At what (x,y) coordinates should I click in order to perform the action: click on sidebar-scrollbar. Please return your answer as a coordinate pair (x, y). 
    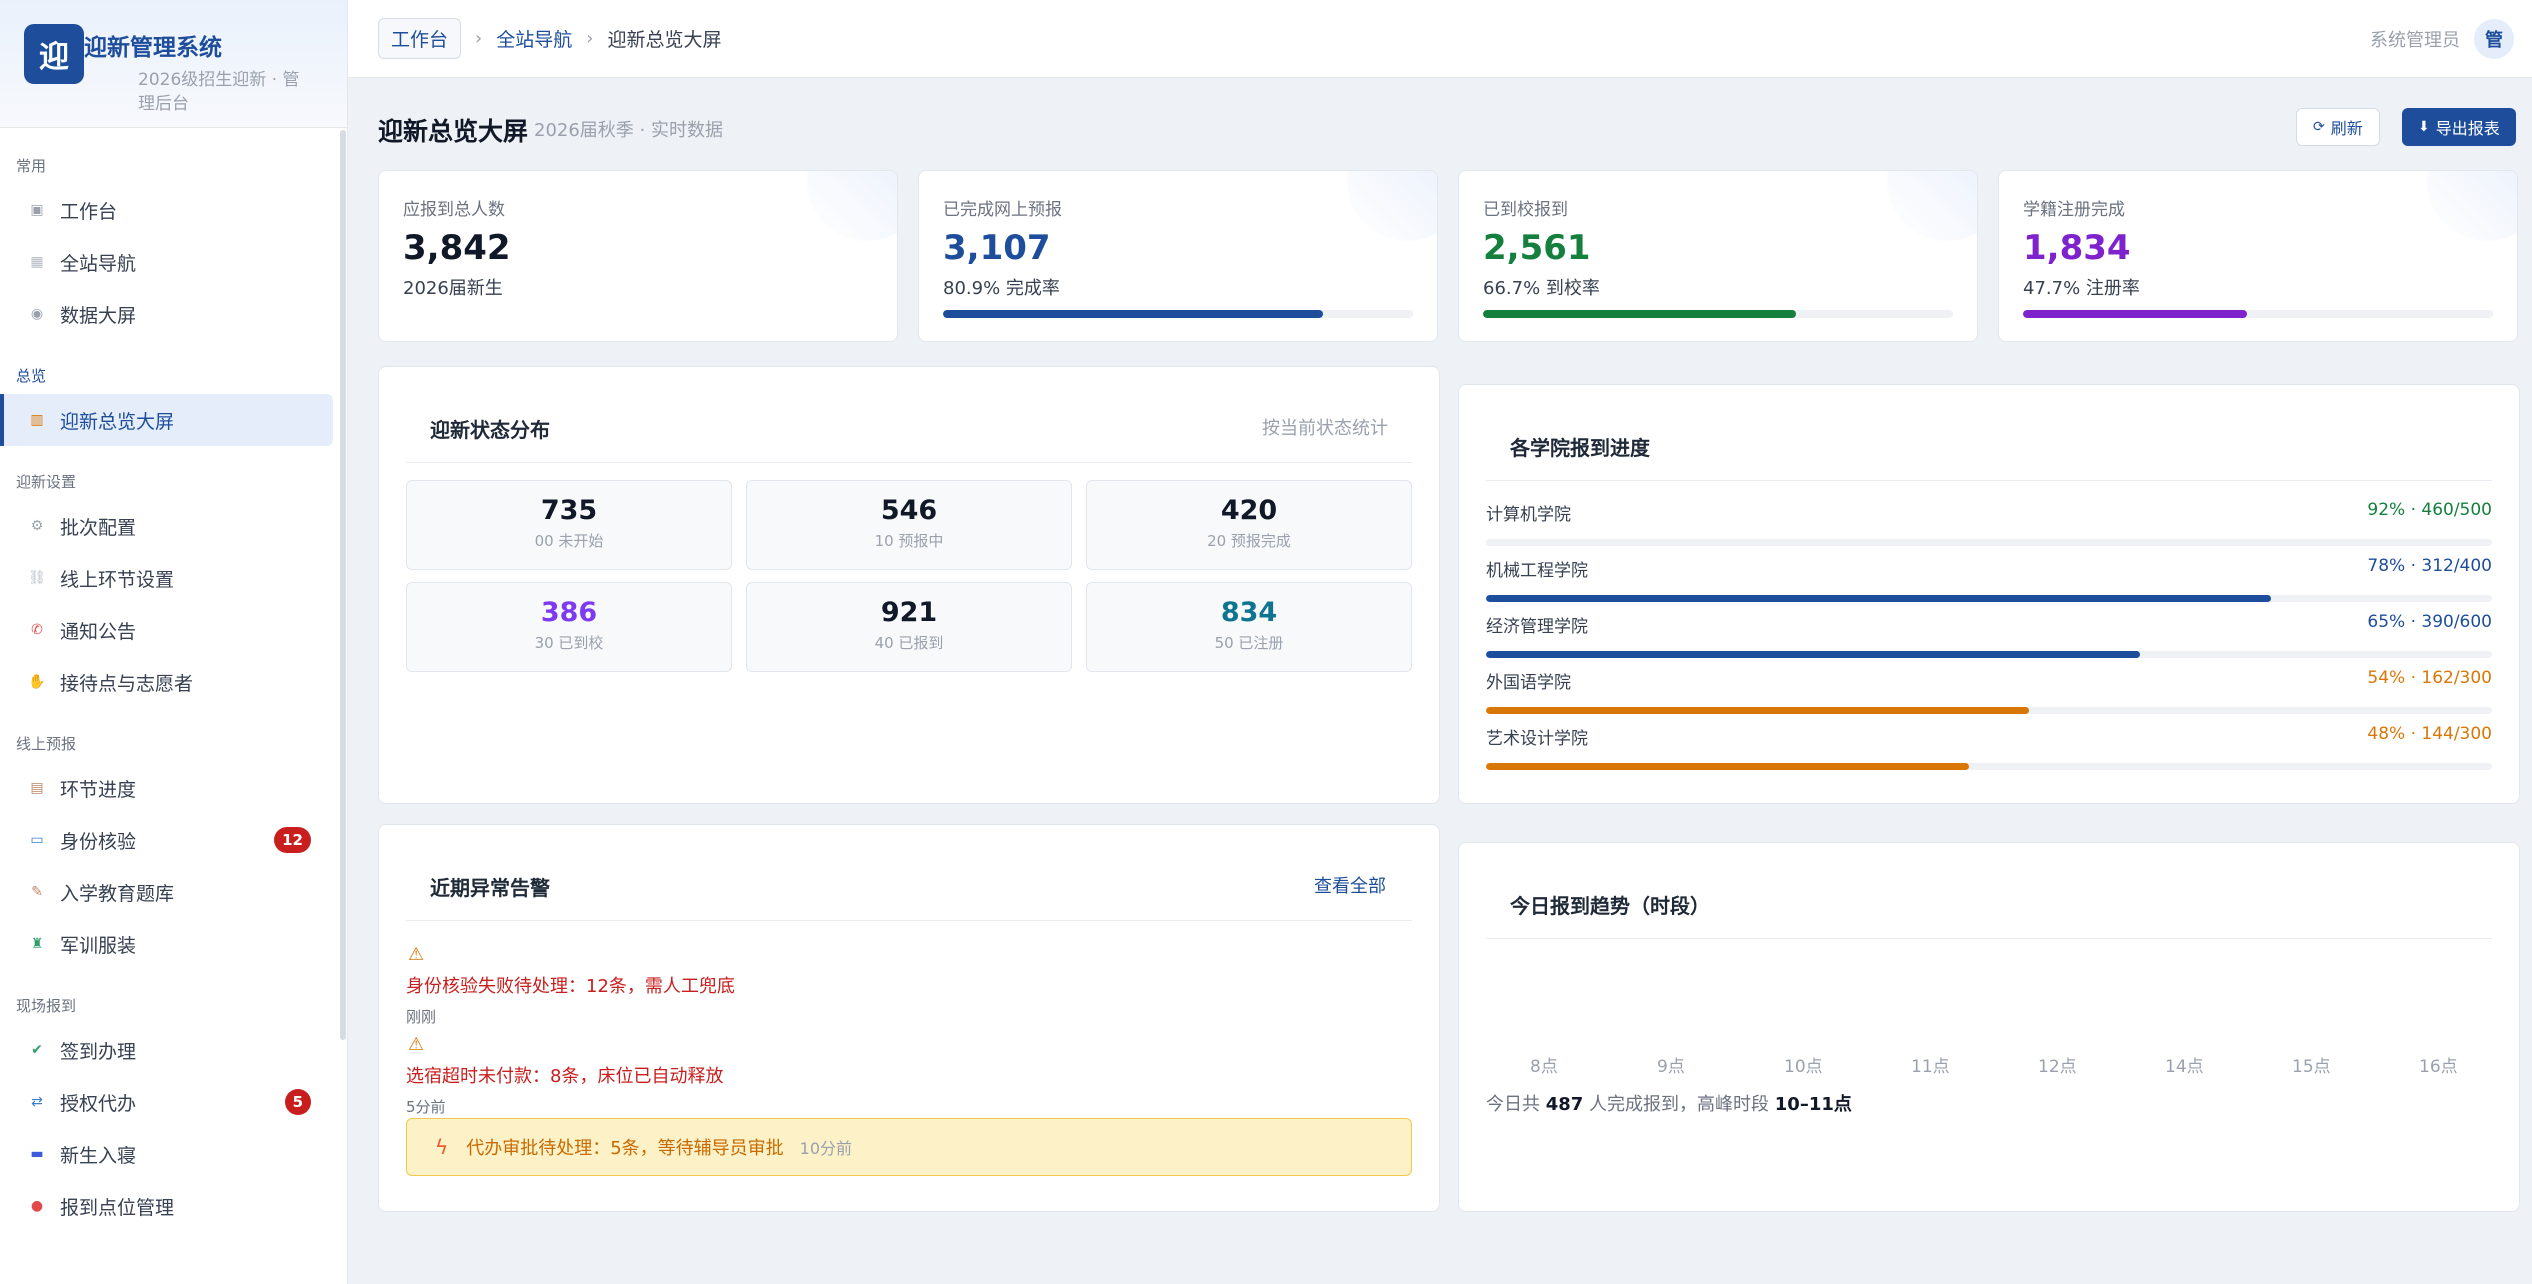
    Looking at the image, I should click on (343, 585).